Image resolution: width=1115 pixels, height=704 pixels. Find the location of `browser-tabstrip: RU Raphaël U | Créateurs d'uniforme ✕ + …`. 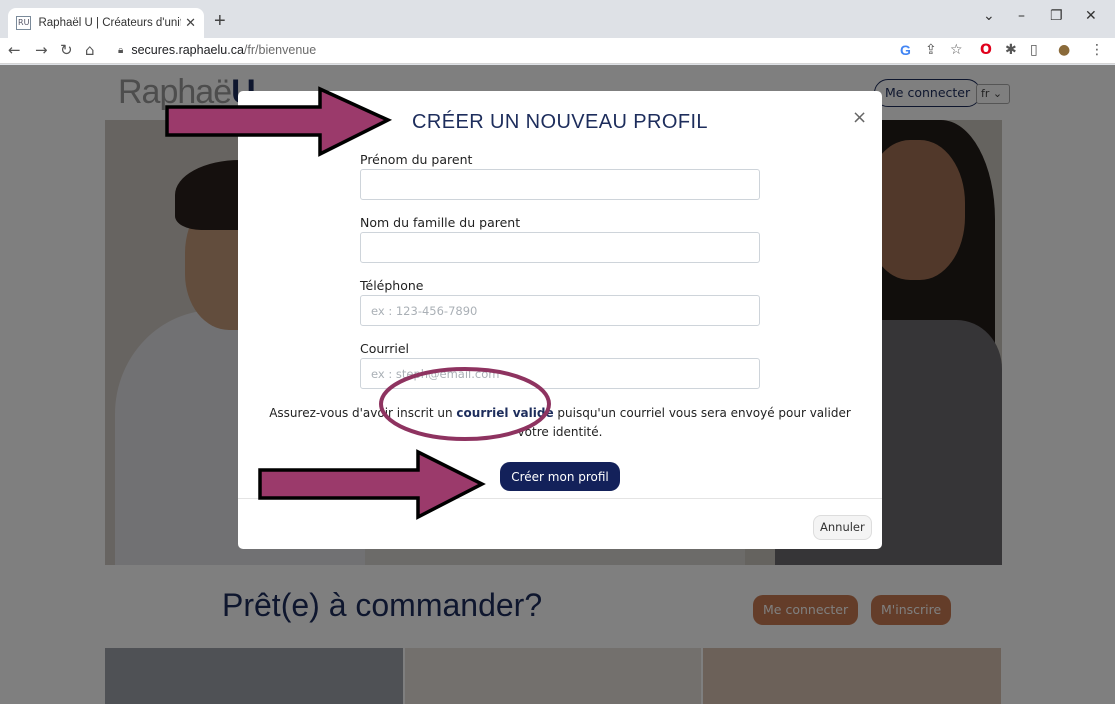

browser-tabstrip: RU Raphaël U | Créateurs d'uniforme ✕ + … is located at coordinates (557, 19).